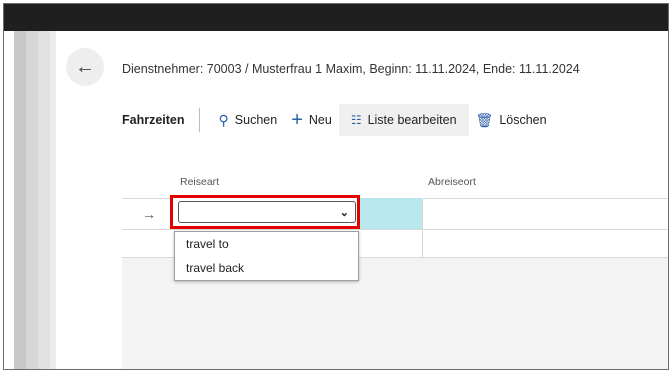 The height and width of the screenshot is (372, 672). I want to click on delete-button-label: Löschen, so click(523, 120).